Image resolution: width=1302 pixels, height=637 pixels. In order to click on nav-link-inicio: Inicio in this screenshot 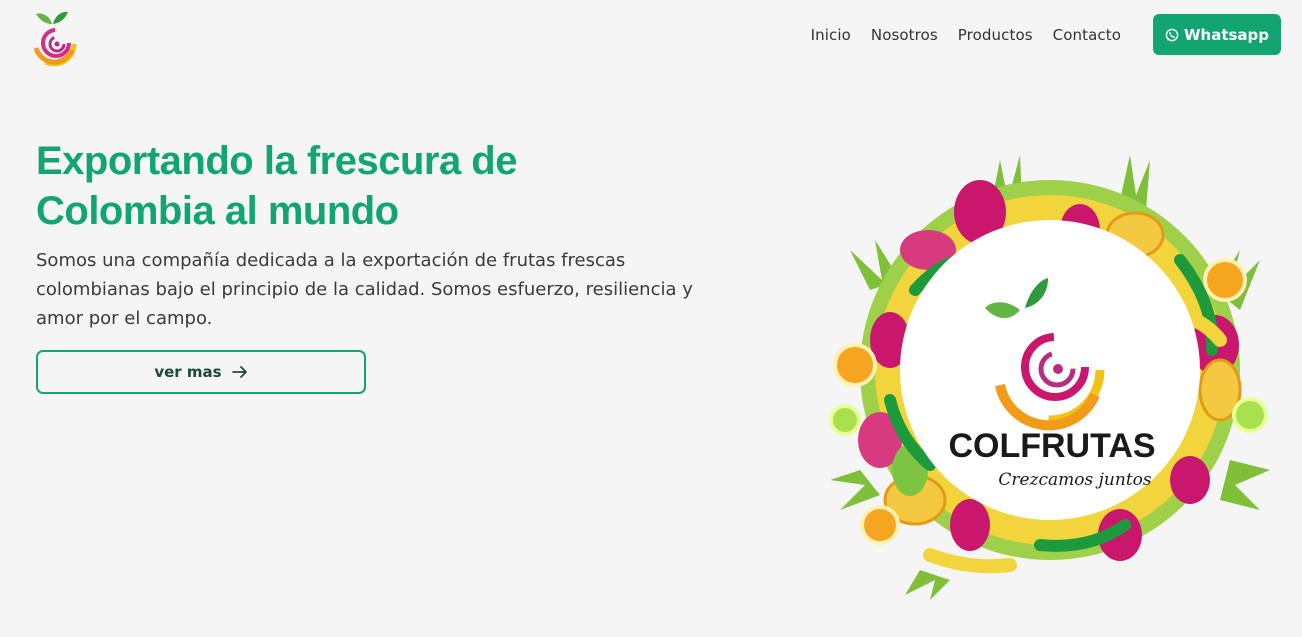, I will do `click(831, 35)`.